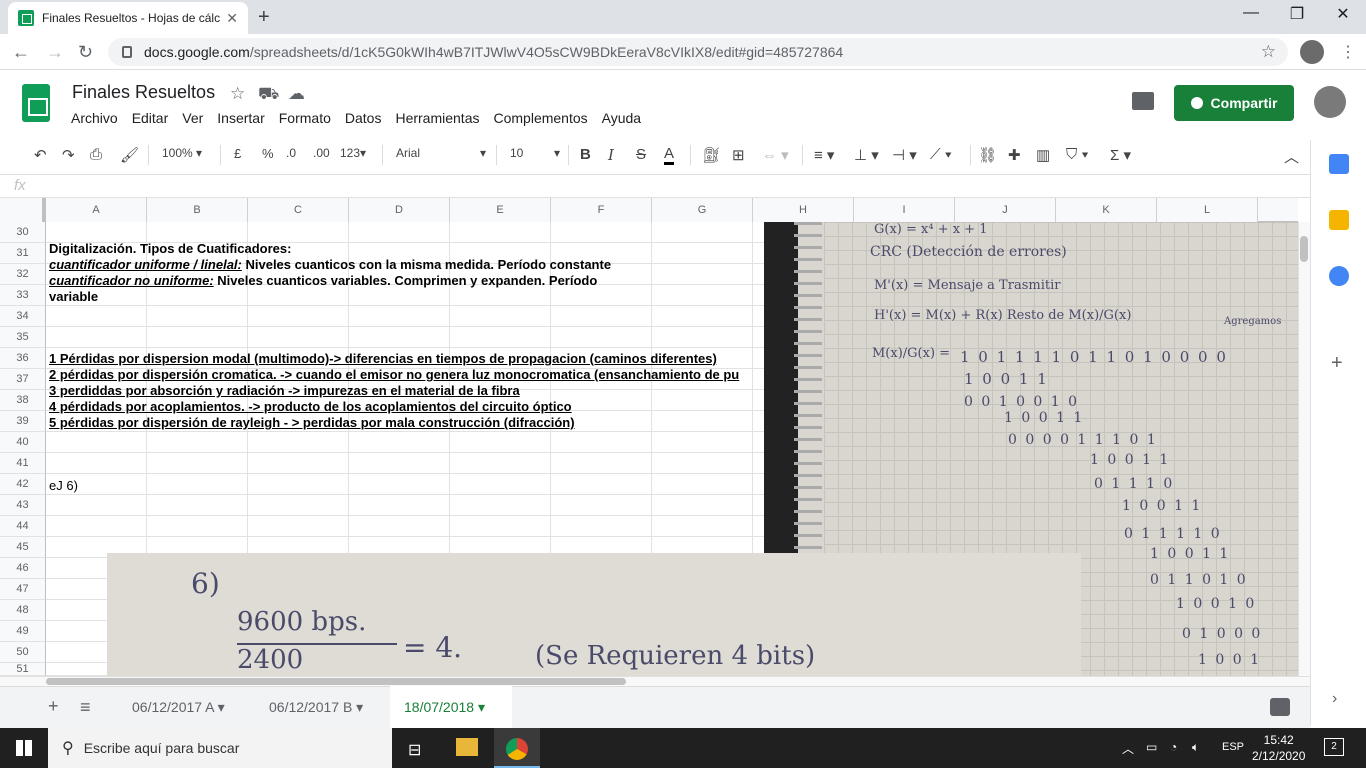  Describe the element at coordinates (170, 248) in the screenshot. I see `cell-a31: Digitalización. Tipos de Cuatificadores:` at that location.